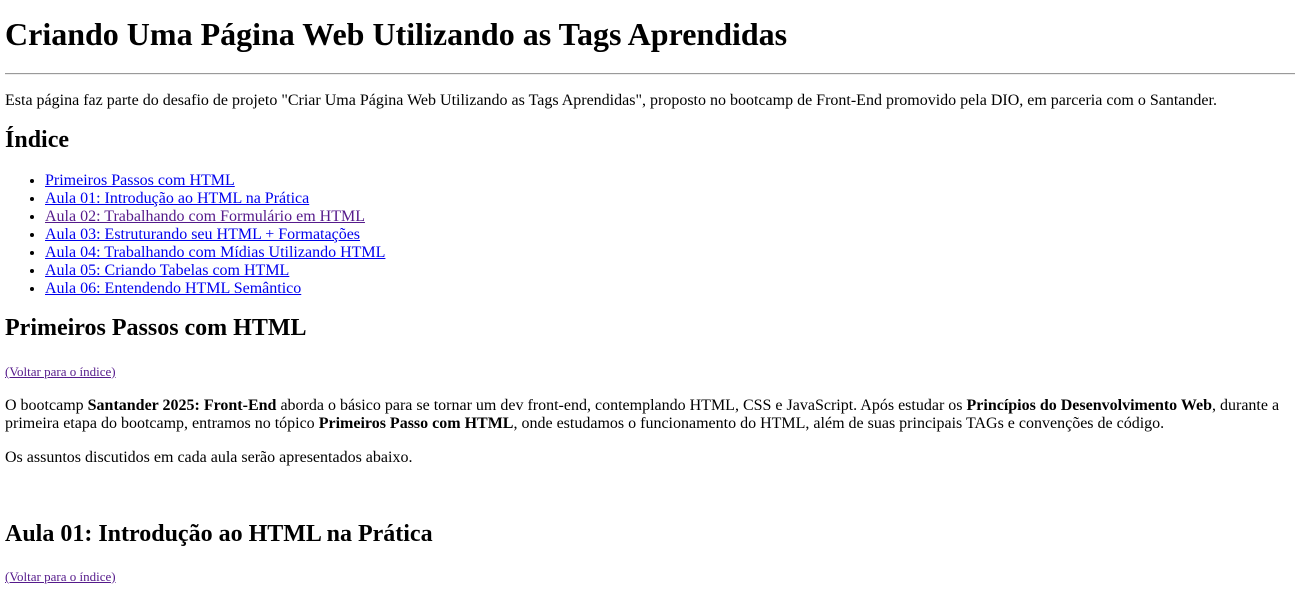  What do you see at coordinates (1089, 405) in the screenshot?
I see `bold-text: Princípios do Desenvolvimento Web` at bounding box center [1089, 405].